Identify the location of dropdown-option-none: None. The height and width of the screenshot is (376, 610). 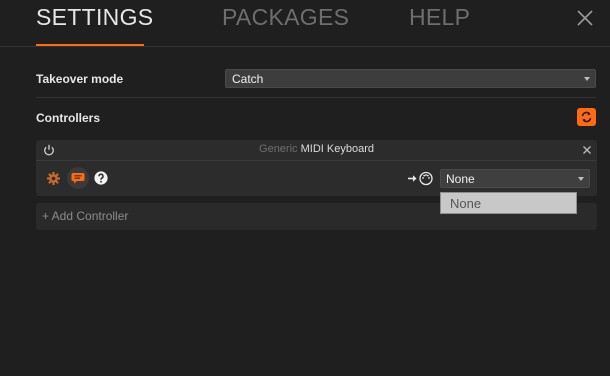
(465, 203).